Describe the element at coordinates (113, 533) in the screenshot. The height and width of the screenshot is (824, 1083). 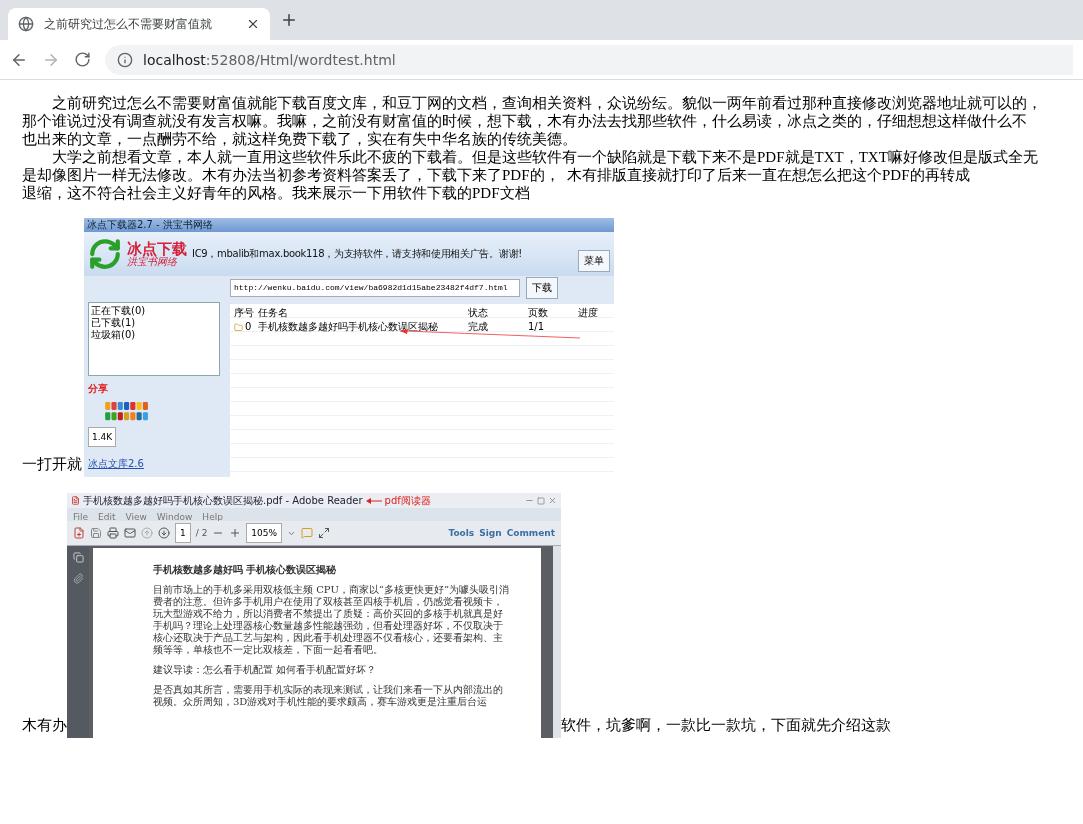
I see `printer-icon` at that location.